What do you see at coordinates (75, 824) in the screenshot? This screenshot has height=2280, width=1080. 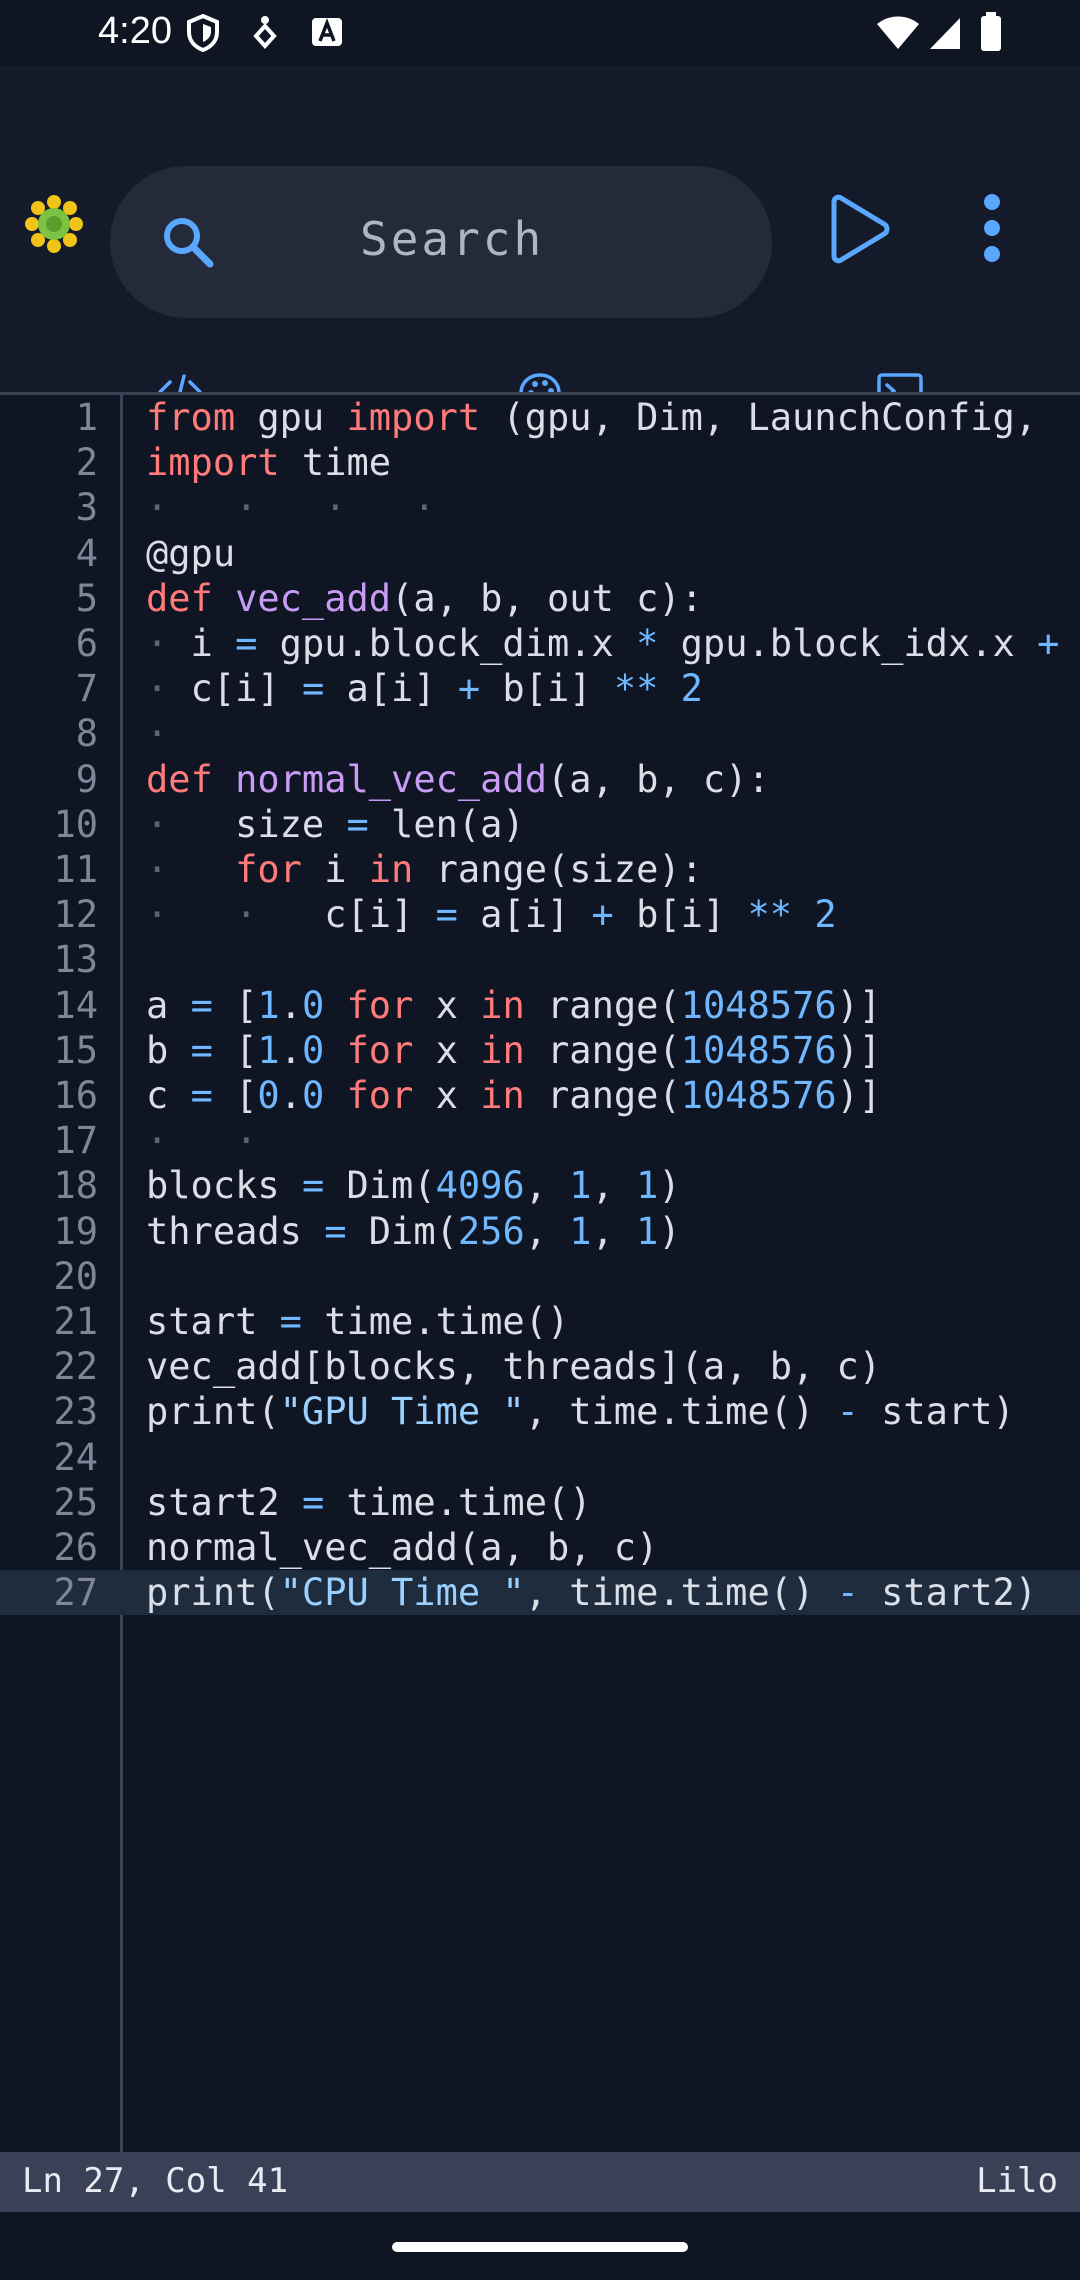 I see `line-number: 10` at bounding box center [75, 824].